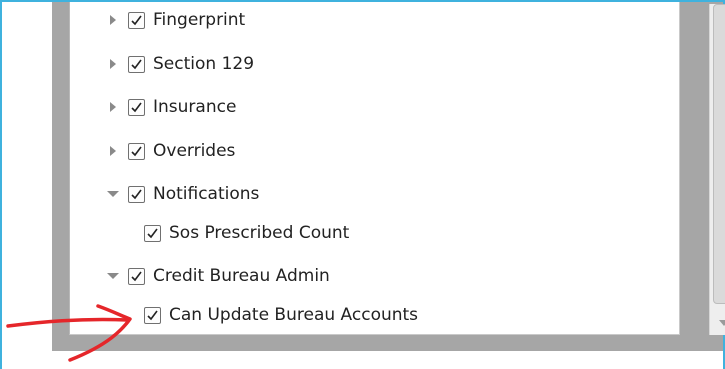 The width and height of the screenshot is (725, 369). I want to click on tree-item-overrides: Overrides, so click(170, 151).